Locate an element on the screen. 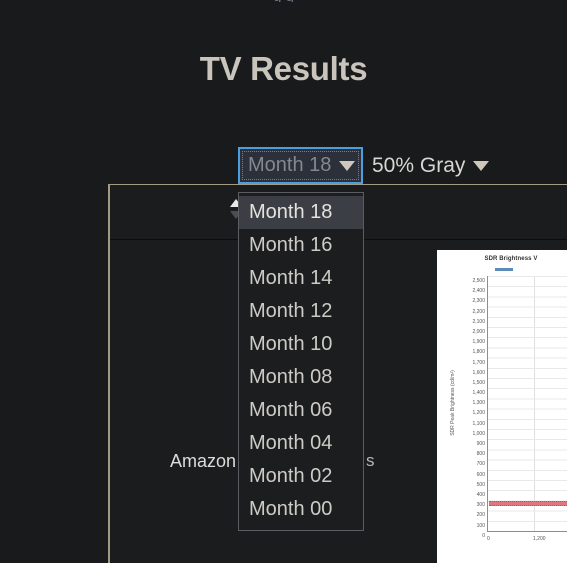 This screenshot has width=567, height=563. month-option: Month 00 is located at coordinates (301, 509).